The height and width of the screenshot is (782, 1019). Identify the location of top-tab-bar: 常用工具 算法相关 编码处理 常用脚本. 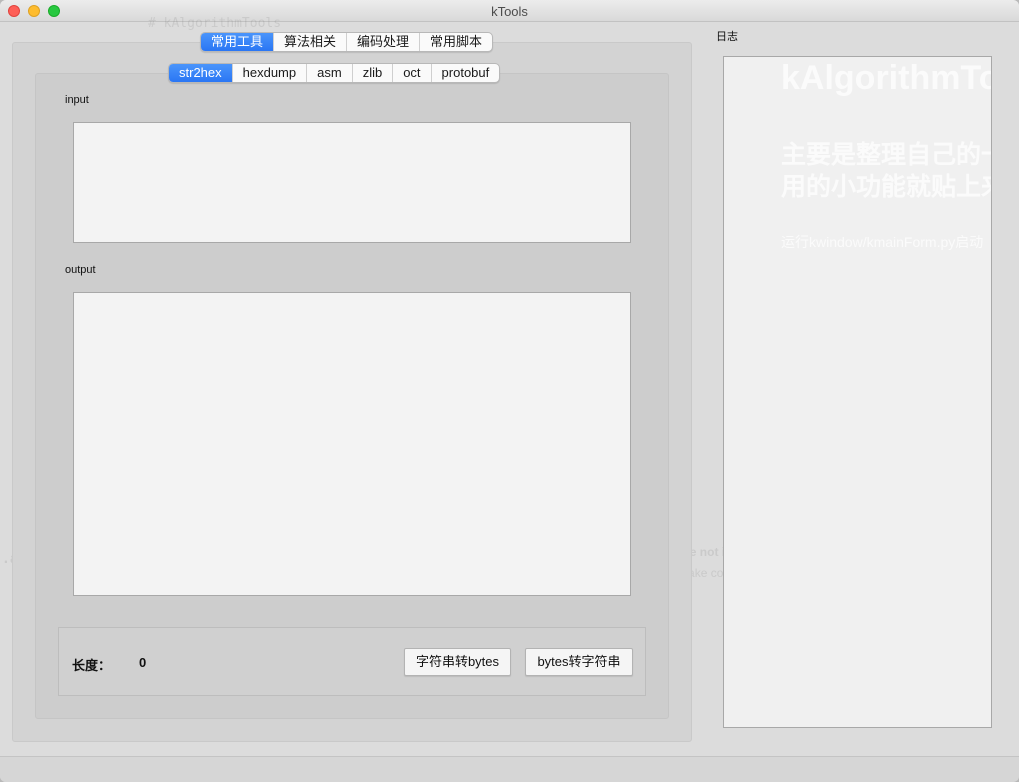
(347, 42).